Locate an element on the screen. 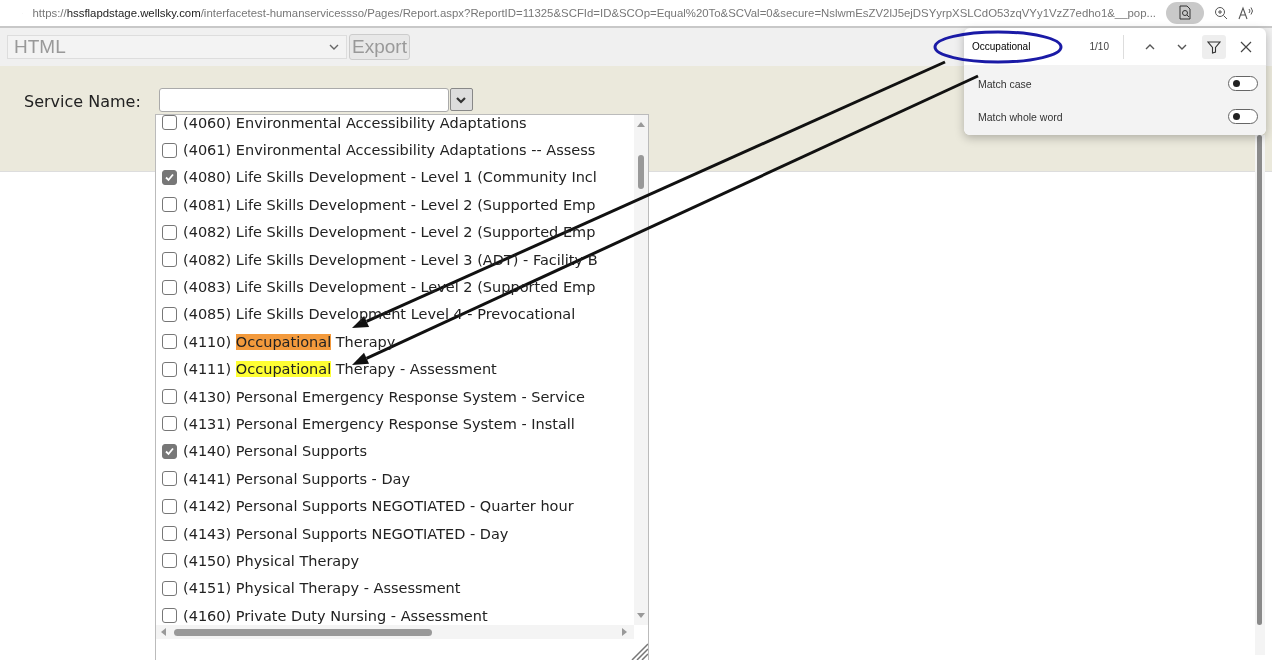  field-label: Service Name: is located at coordinates (82, 101).